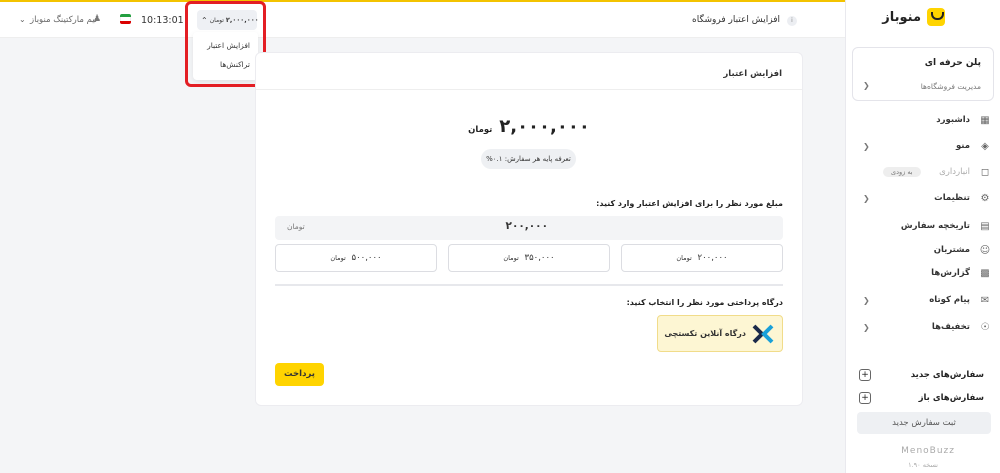  What do you see at coordinates (985, 198) in the screenshot?
I see `gear-icon: ⚙` at bounding box center [985, 198].